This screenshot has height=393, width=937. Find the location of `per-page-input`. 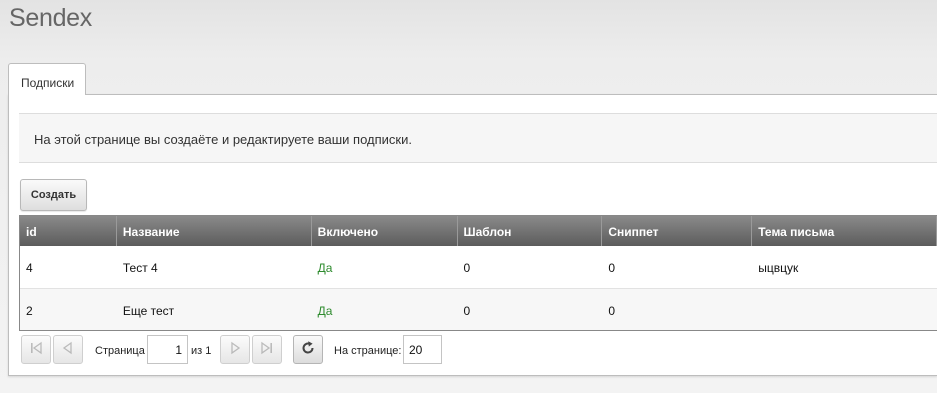

per-page-input is located at coordinates (422, 349).